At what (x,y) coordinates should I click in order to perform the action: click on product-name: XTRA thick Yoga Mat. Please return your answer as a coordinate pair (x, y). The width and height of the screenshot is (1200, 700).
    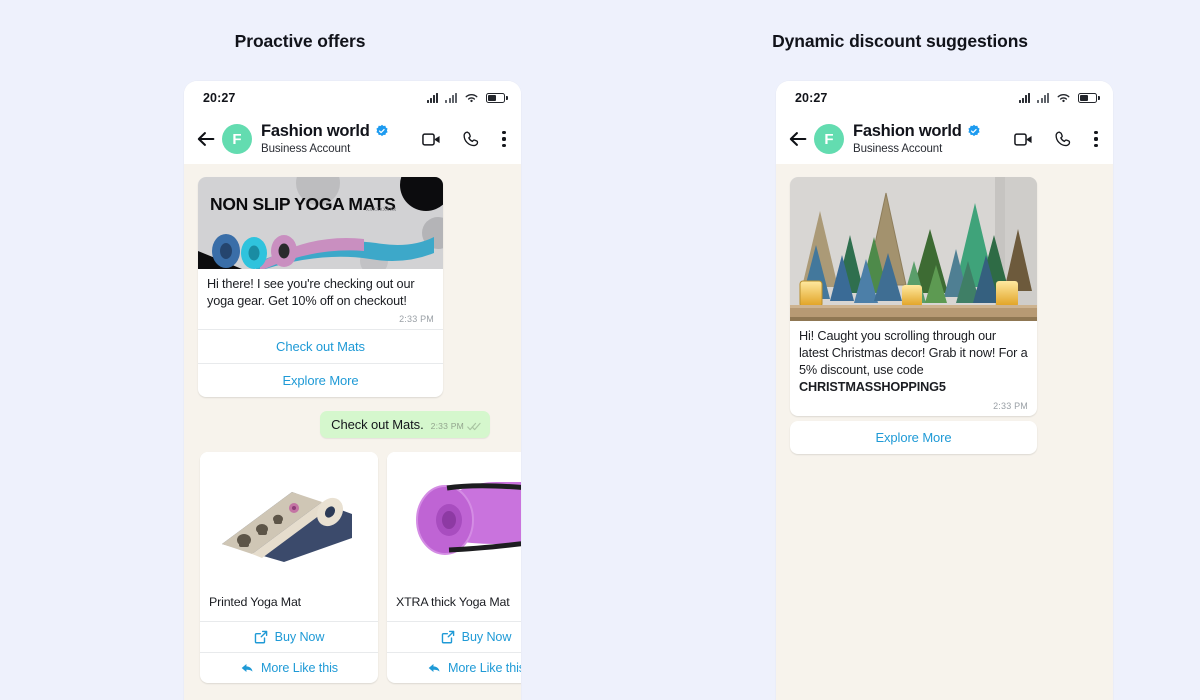
    Looking at the image, I should click on (453, 602).